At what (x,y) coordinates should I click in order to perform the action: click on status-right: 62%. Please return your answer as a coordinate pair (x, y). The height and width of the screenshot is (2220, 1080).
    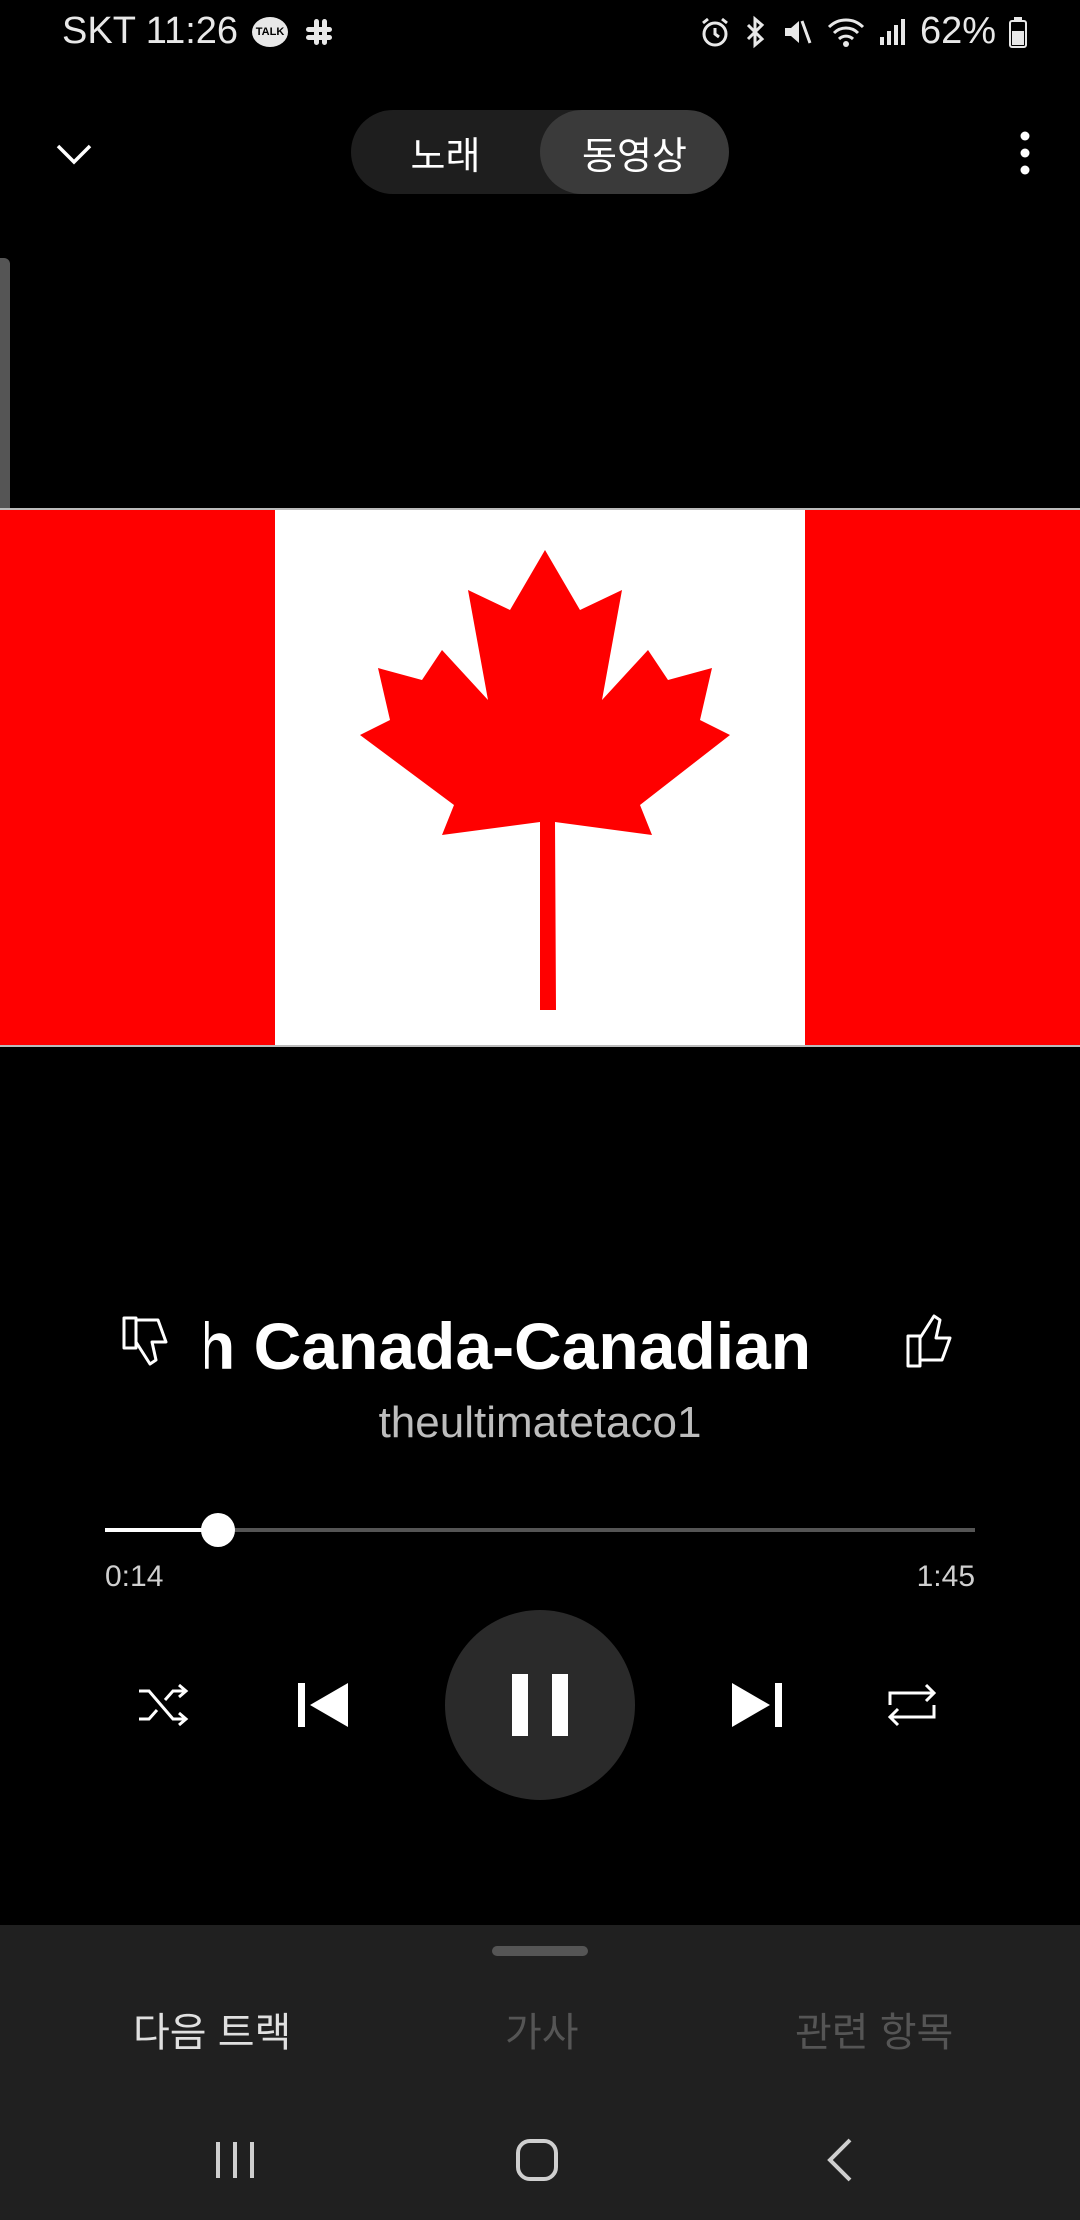
    Looking at the image, I should click on (863, 31).